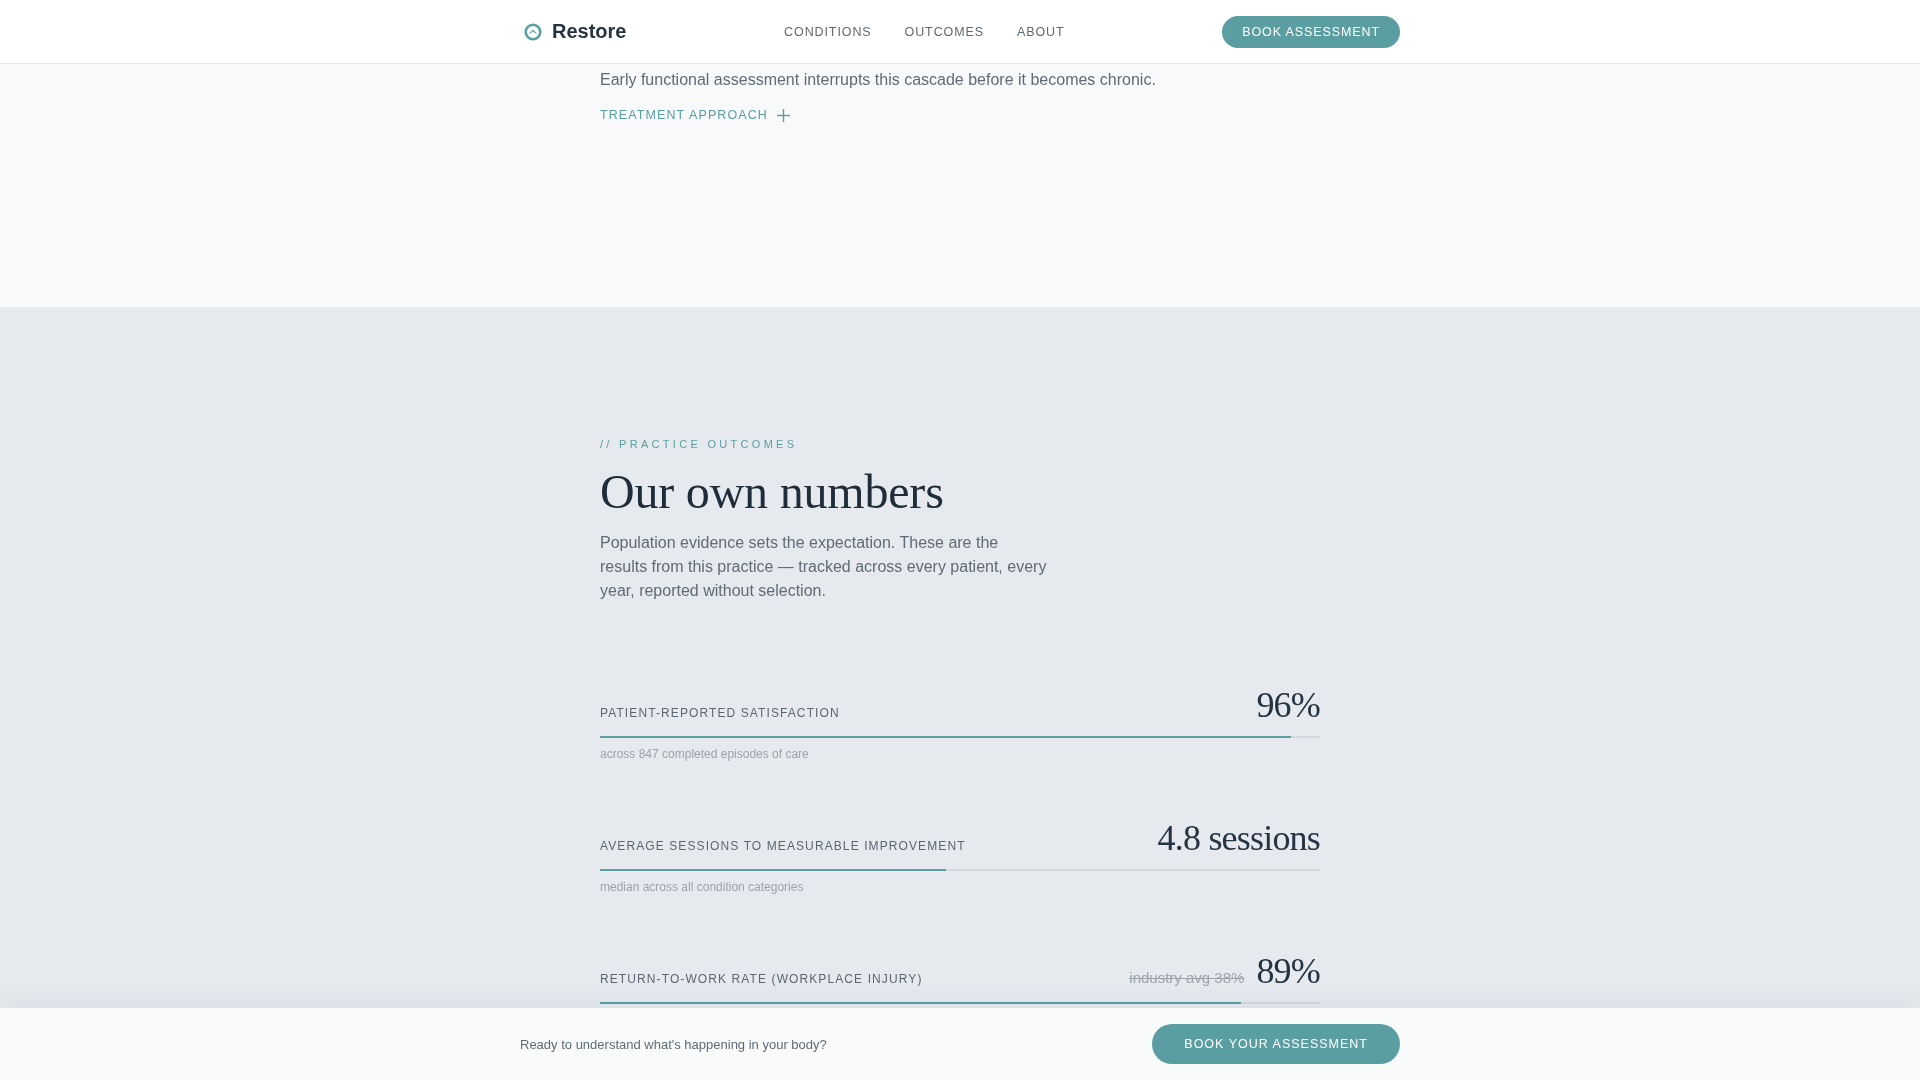 The width and height of the screenshot is (1920, 1080). Describe the element at coordinates (761, 979) in the screenshot. I see `metric-label: RETURN-TO-WORK RATE (WORKPLACE INJURY)` at that location.